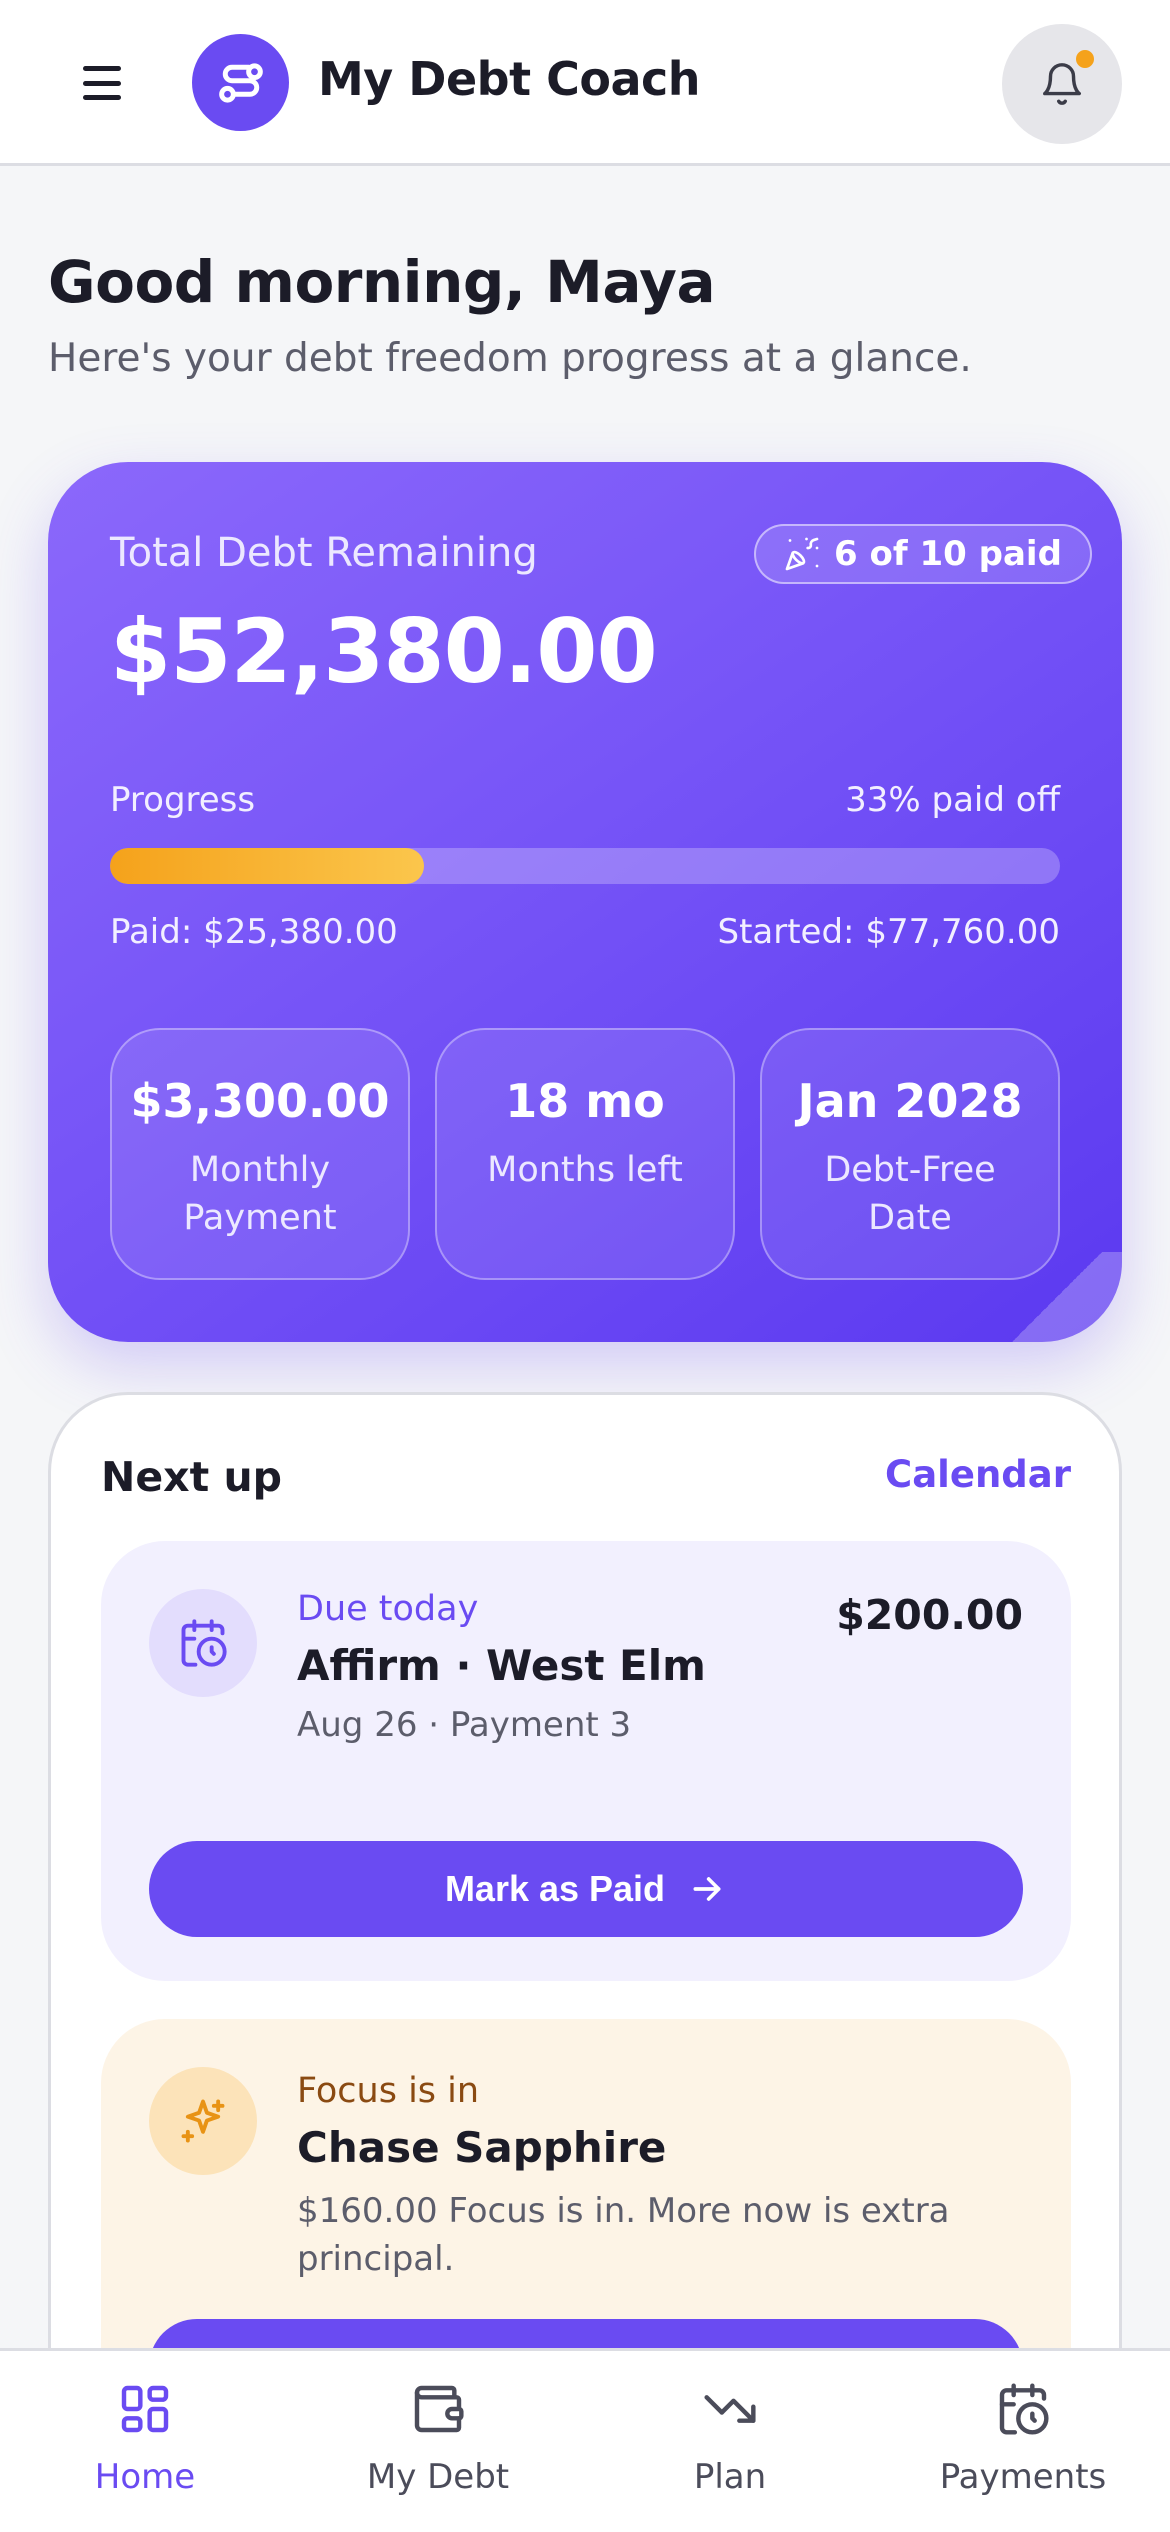 This screenshot has height=2532, width=1170. What do you see at coordinates (145, 2409) in the screenshot?
I see `grid-icon` at bounding box center [145, 2409].